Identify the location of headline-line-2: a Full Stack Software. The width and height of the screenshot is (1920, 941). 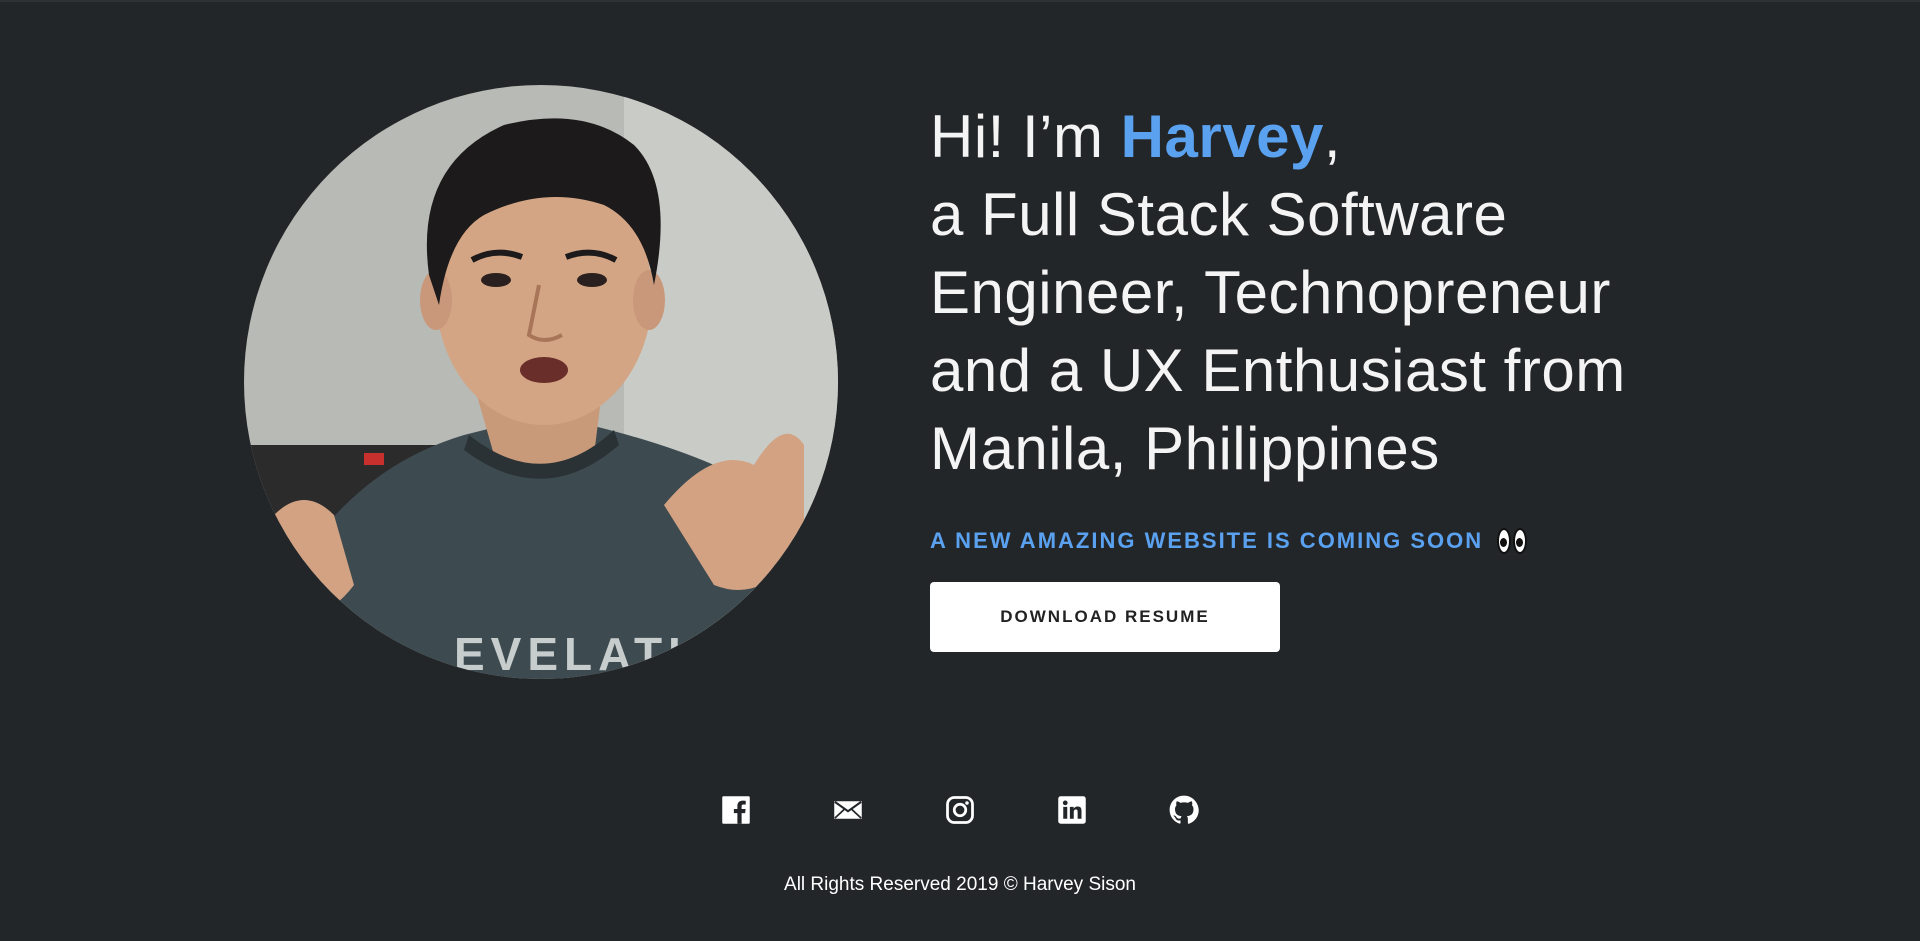
(1219, 214).